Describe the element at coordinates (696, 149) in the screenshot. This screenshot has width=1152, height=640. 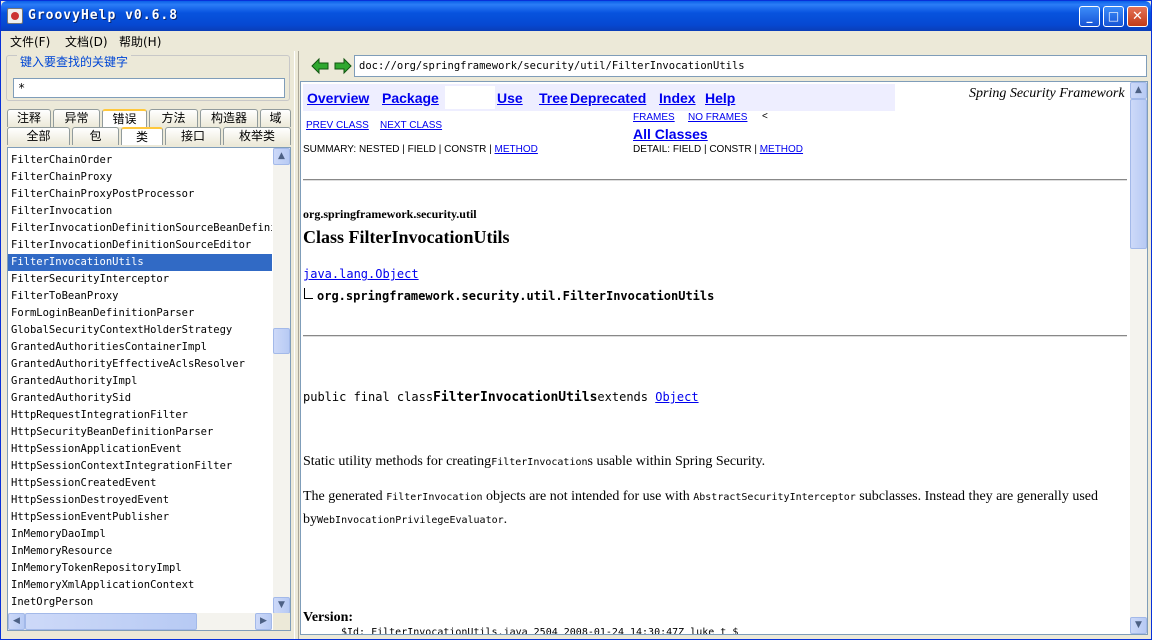
I see `detail-prefix: DETAIL: FIELD | CONSTR |` at that location.